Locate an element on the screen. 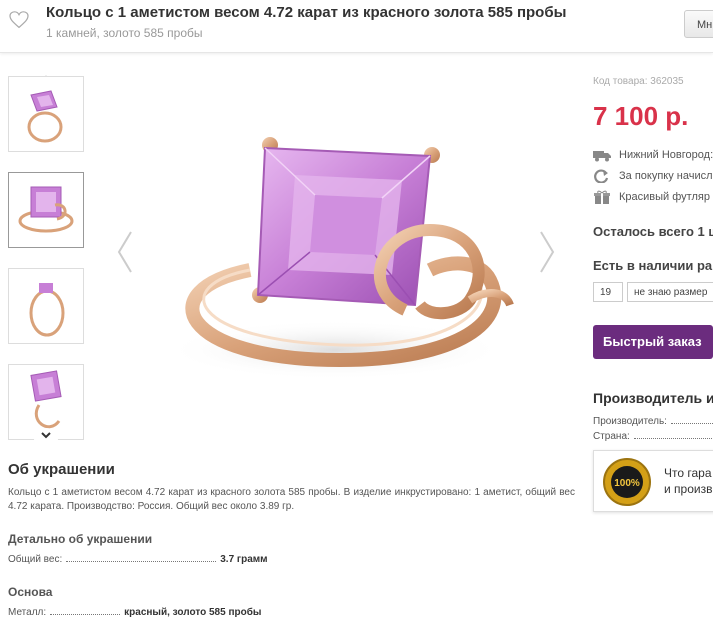 The image size is (713, 631). gift-icon is located at coordinates (602, 197).